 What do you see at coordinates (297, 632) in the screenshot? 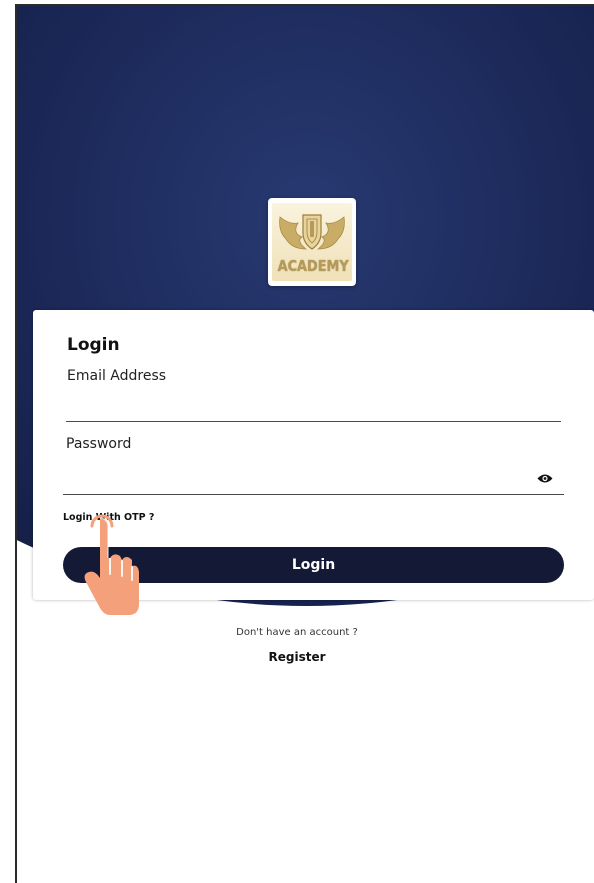
I see `no-account-prompt: Don't have an account ?` at bounding box center [297, 632].